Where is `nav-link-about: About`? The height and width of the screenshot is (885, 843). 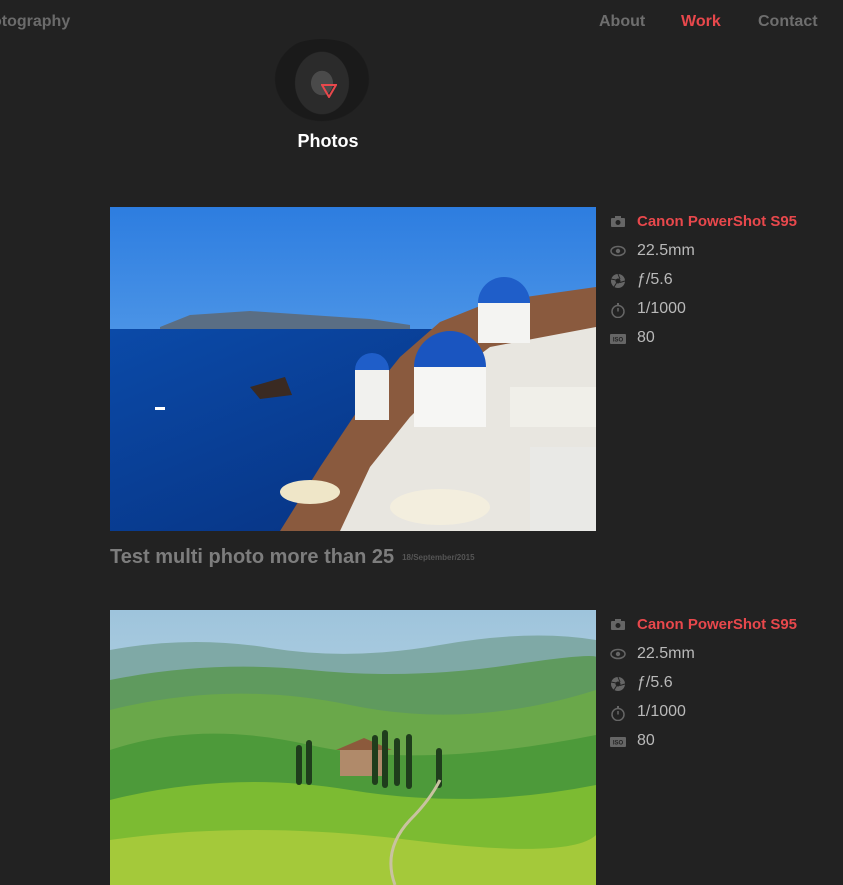 nav-link-about: About is located at coordinates (622, 22).